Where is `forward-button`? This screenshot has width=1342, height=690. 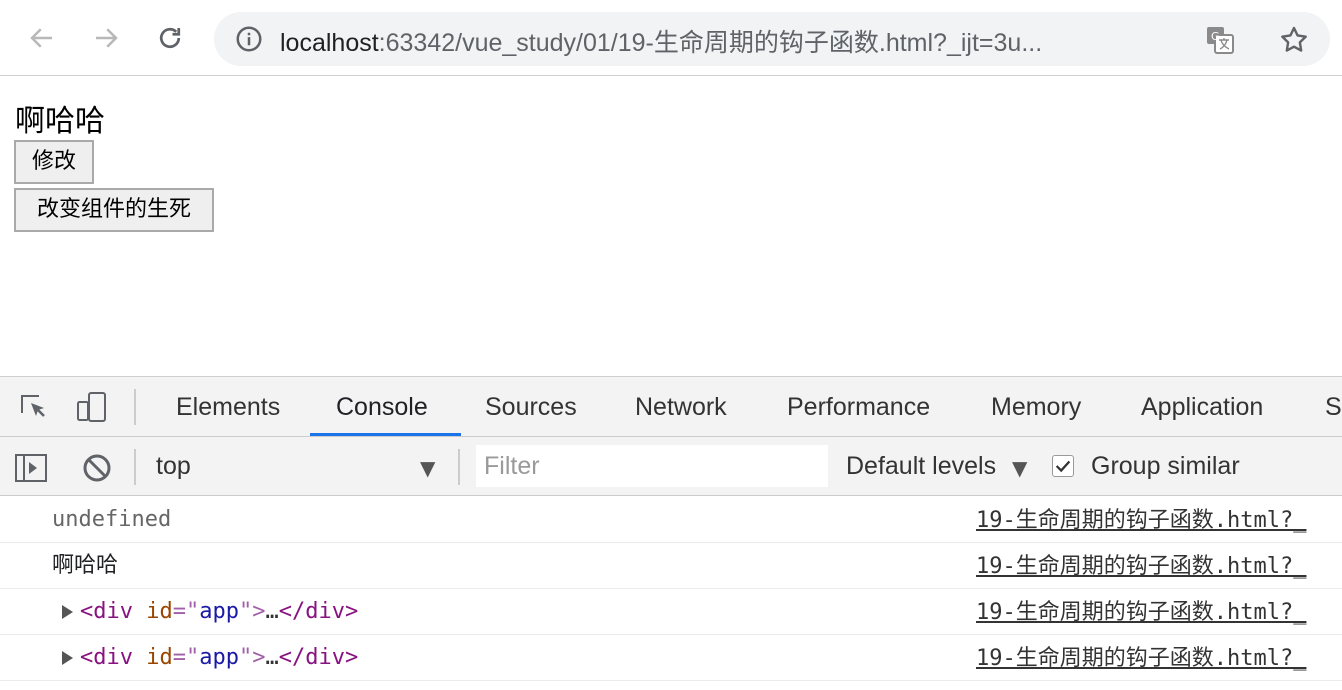 forward-button is located at coordinates (106, 38).